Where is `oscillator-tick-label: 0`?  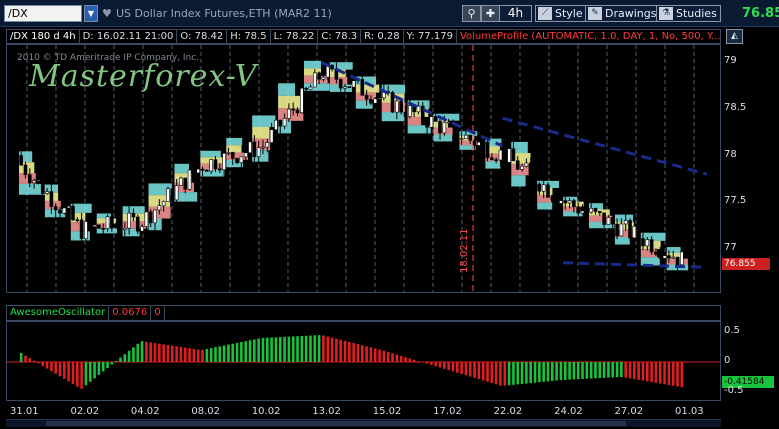 oscillator-tick-label: 0 is located at coordinates (727, 360).